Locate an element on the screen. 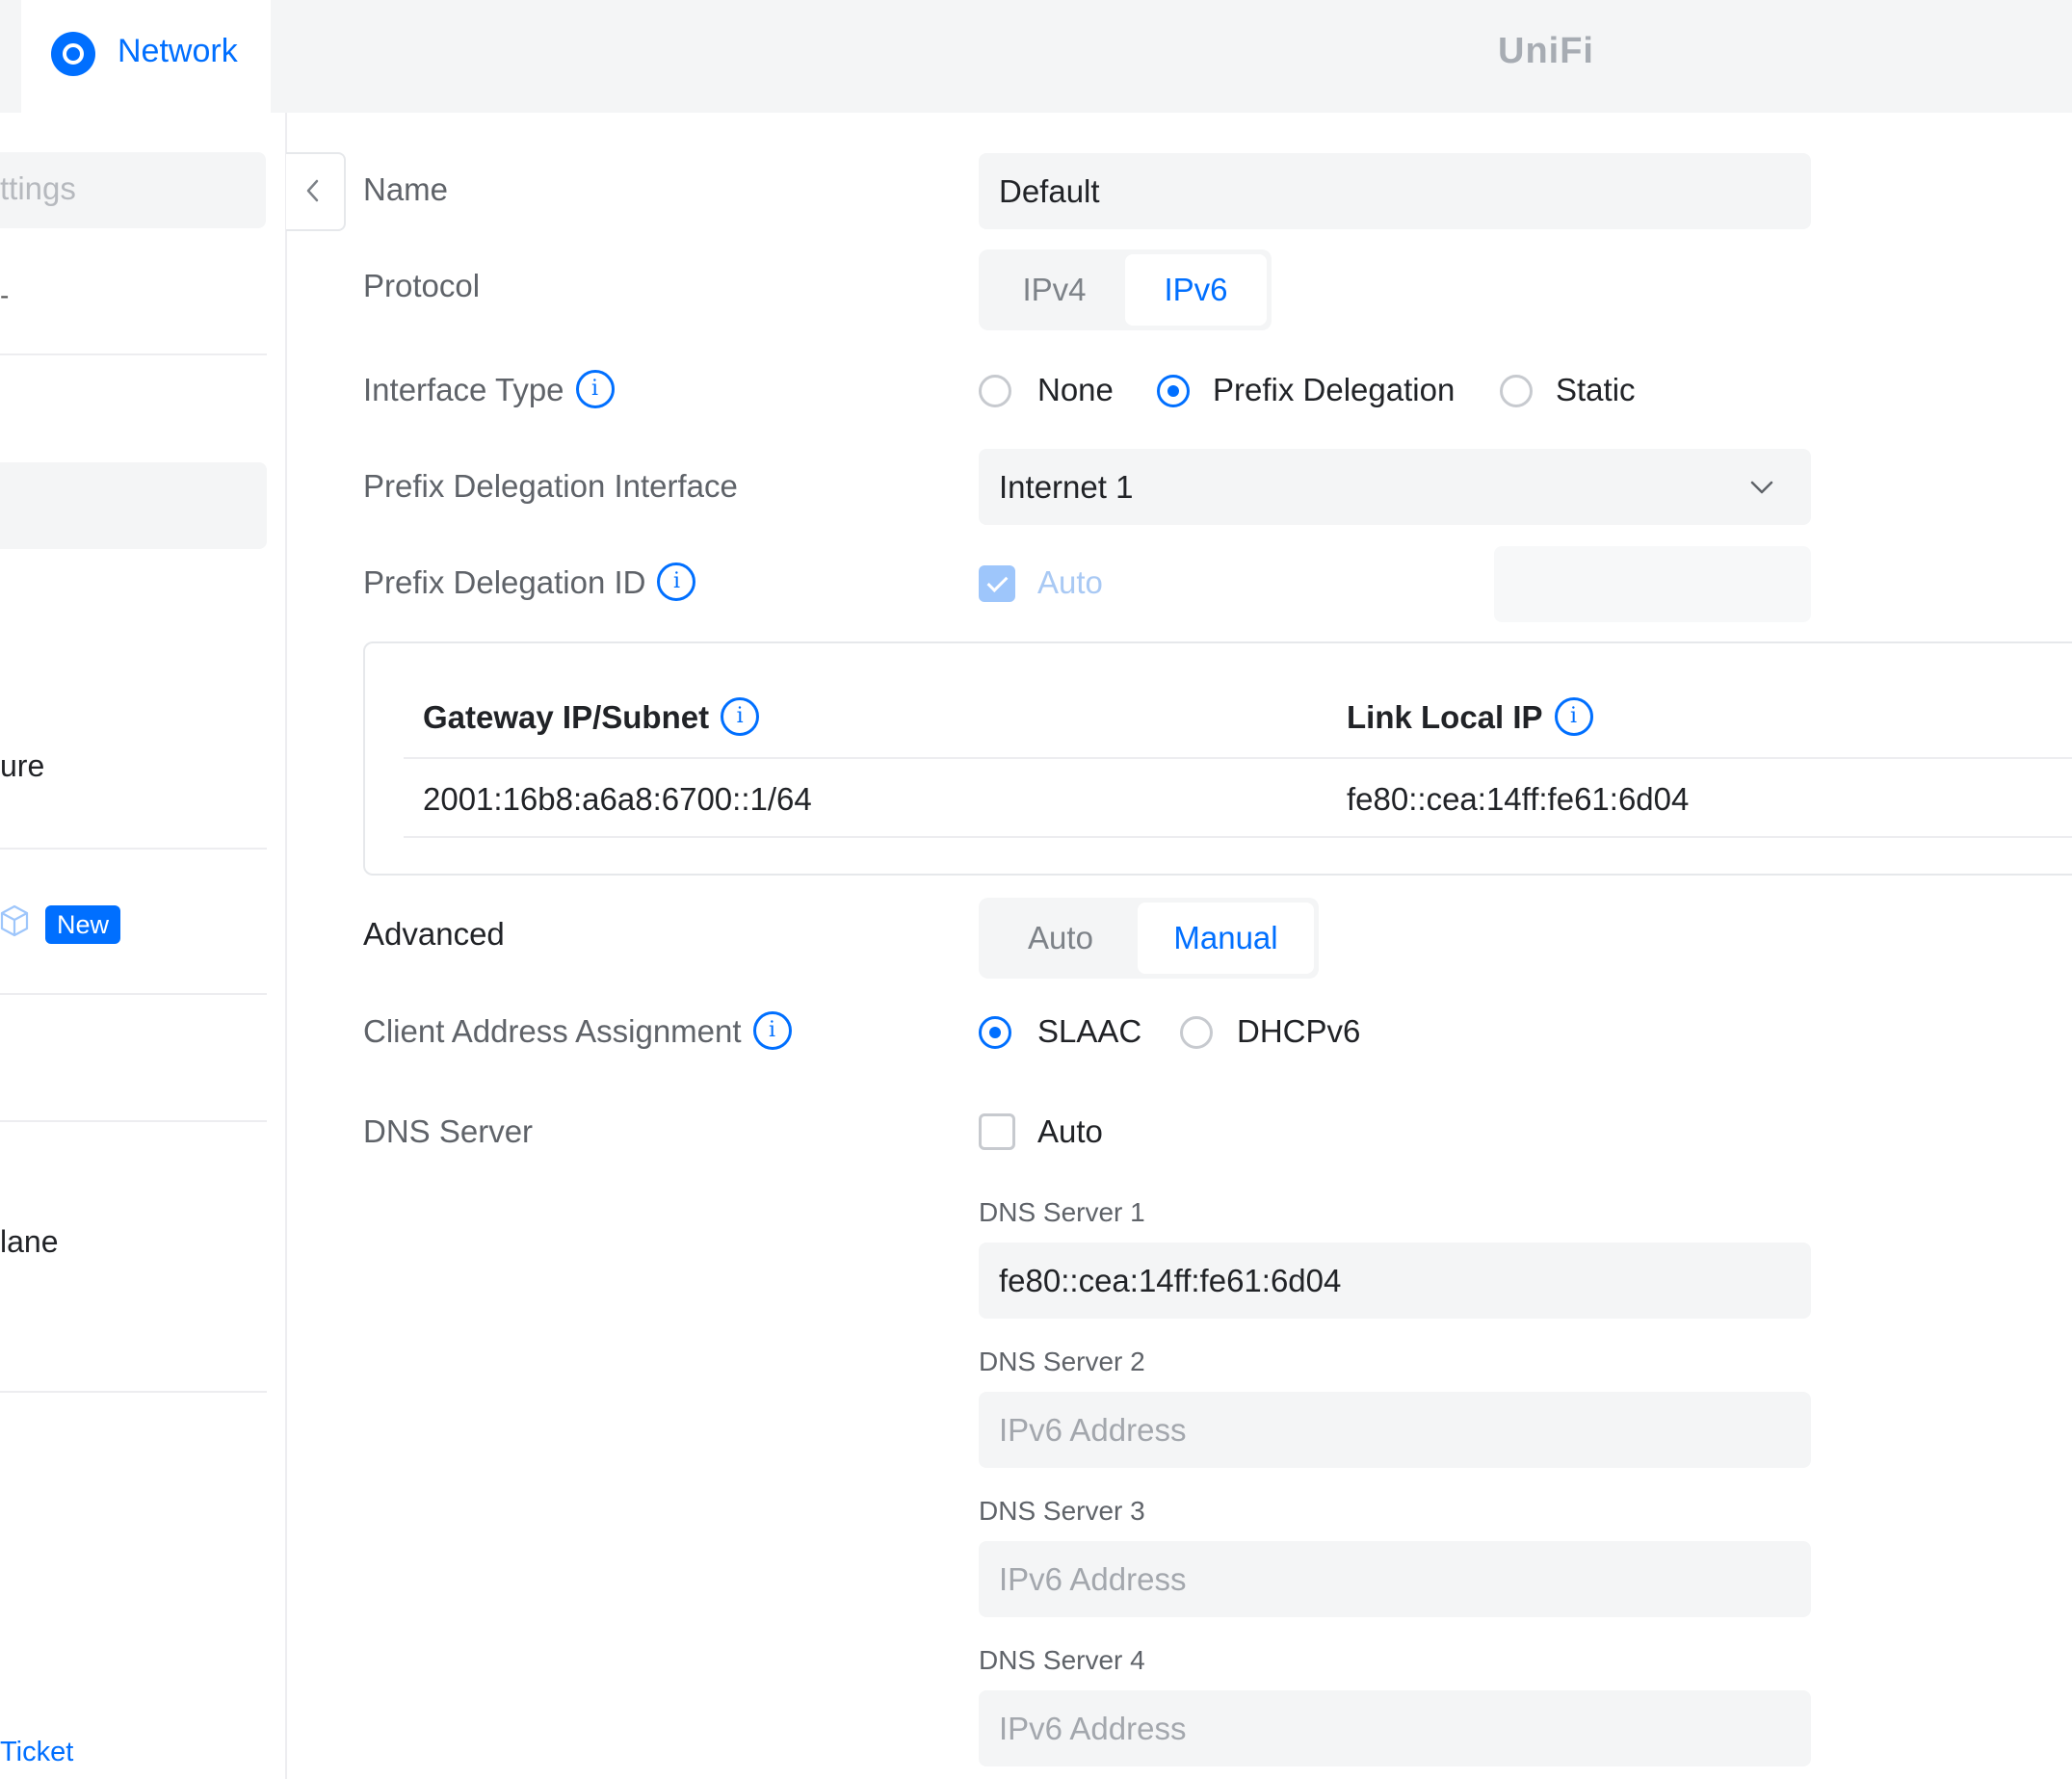 The height and width of the screenshot is (1779, 2072). chevron-down-icon is located at coordinates (1762, 487).